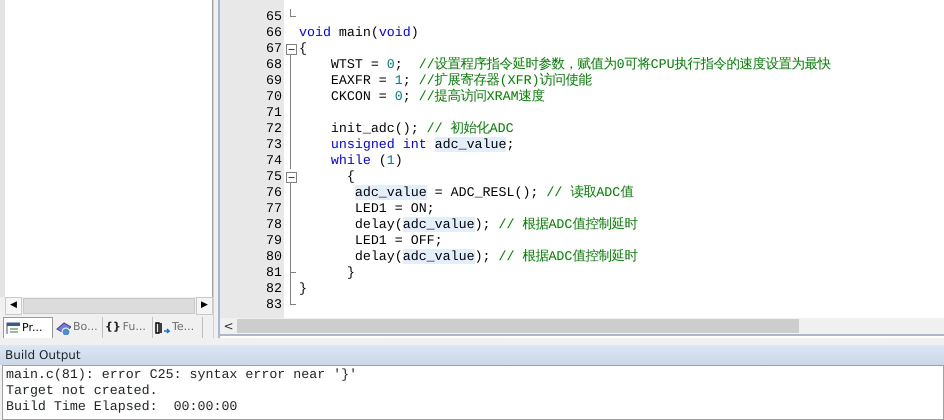 This screenshot has width=944, height=420. What do you see at coordinates (13, 328) in the screenshot?
I see `project-icon` at bounding box center [13, 328].